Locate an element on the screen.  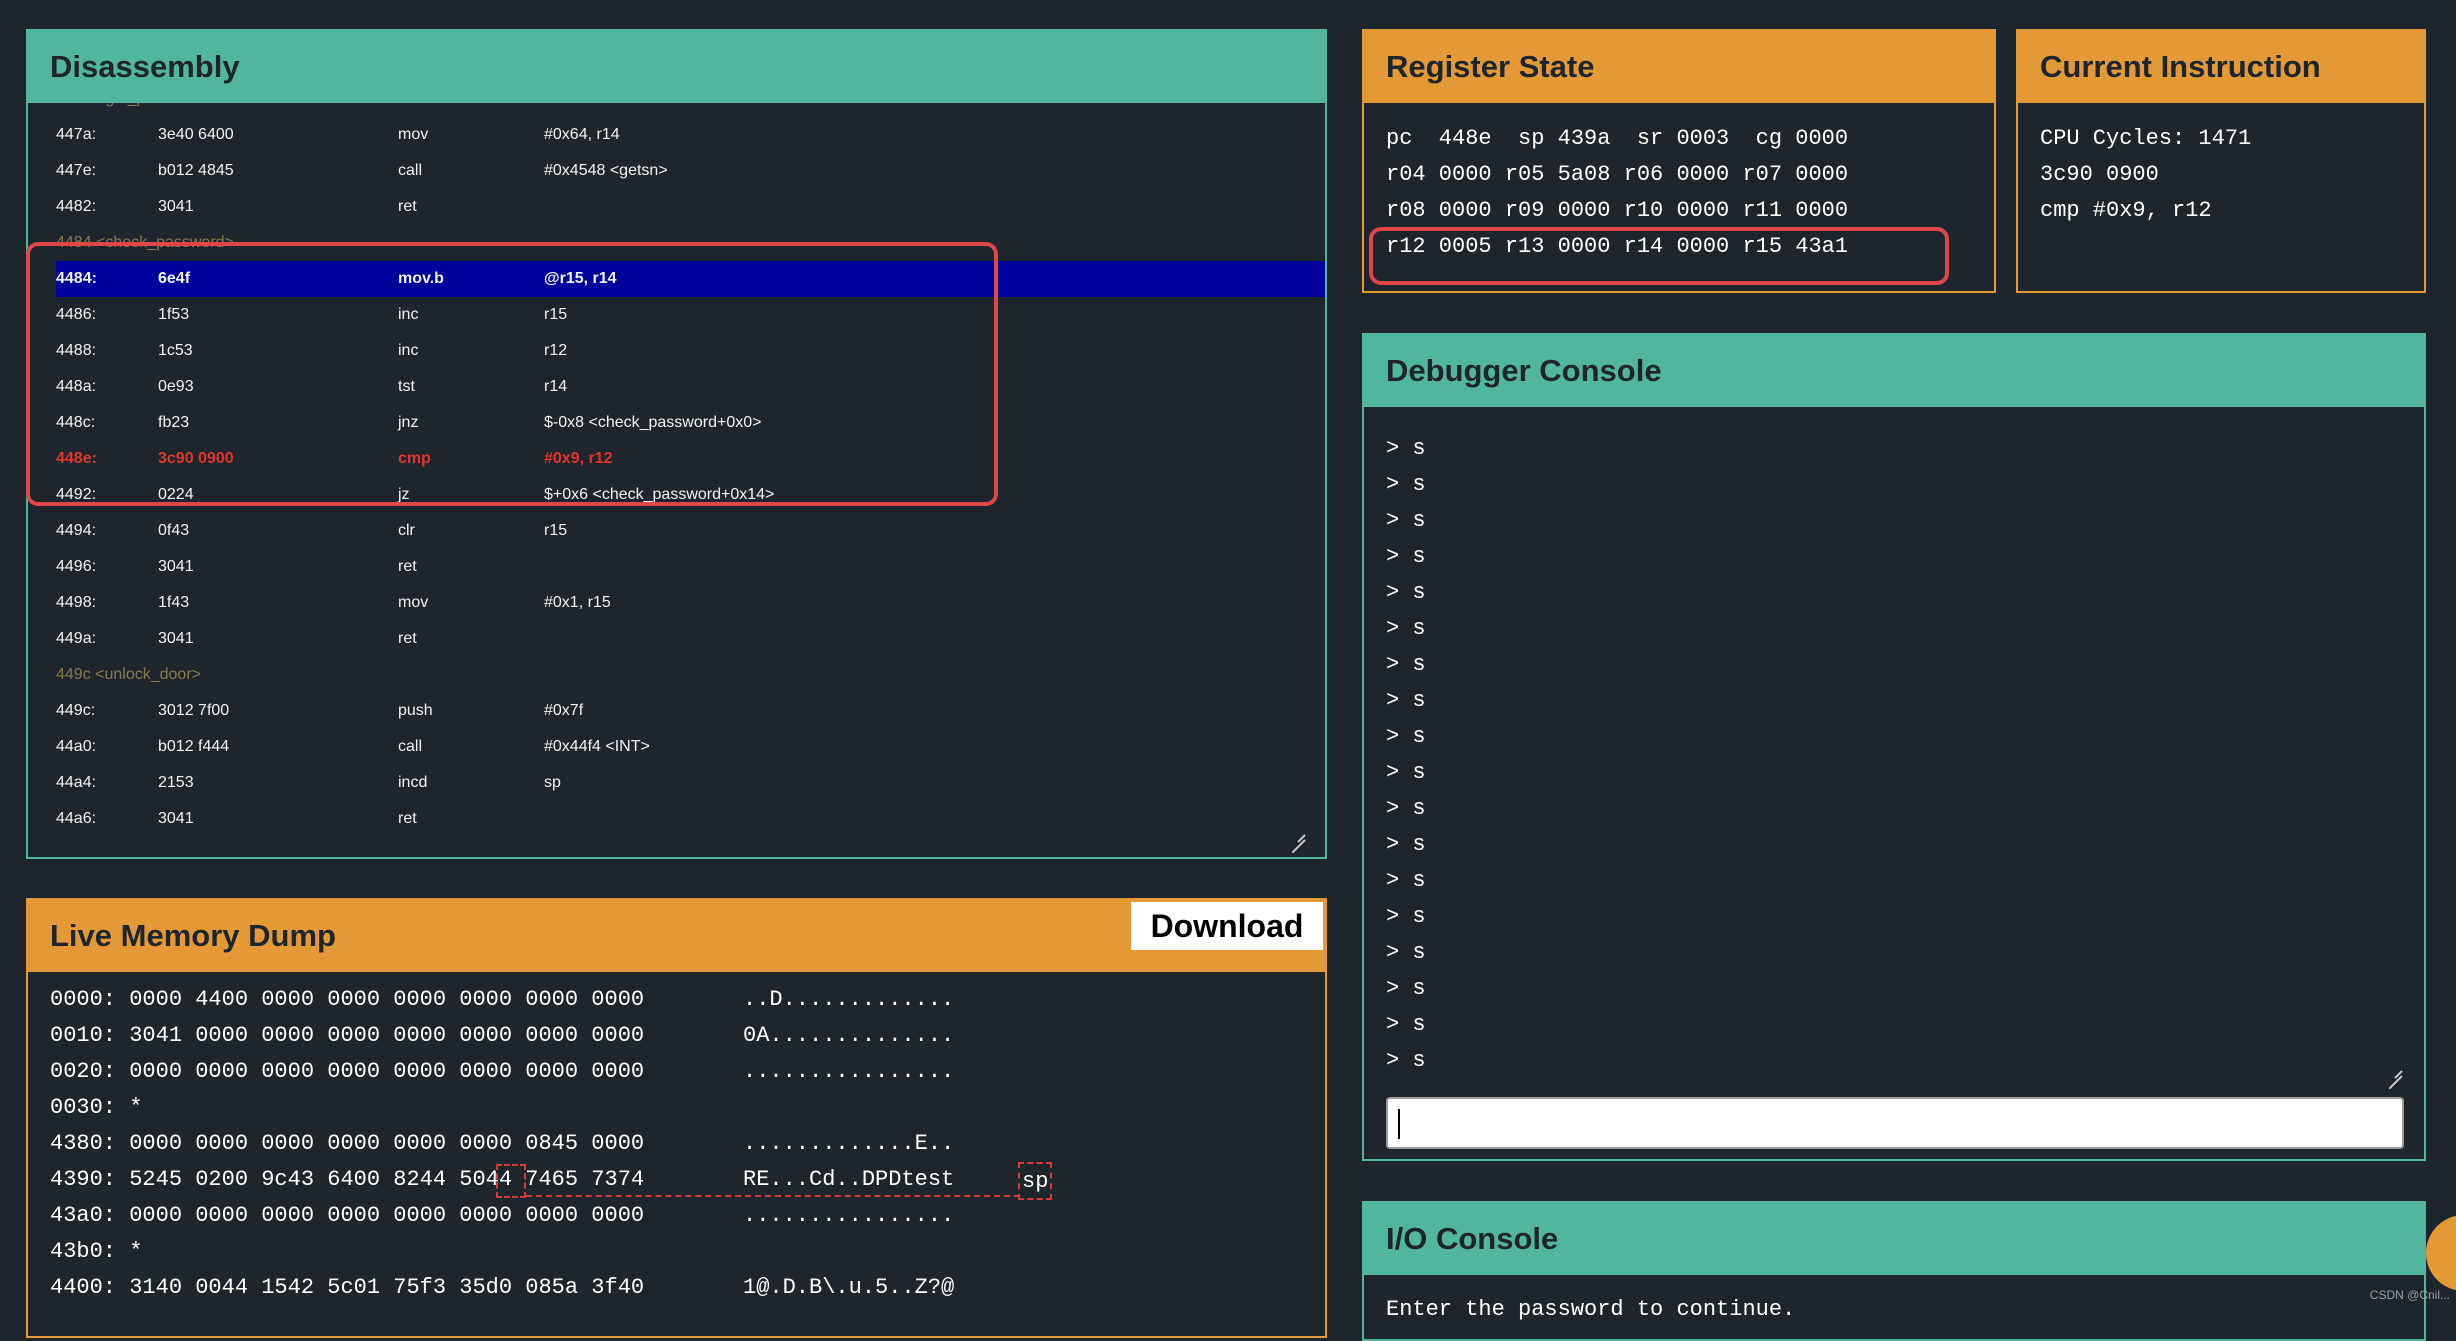
instruction-op: clr is located at coordinates (406, 530).